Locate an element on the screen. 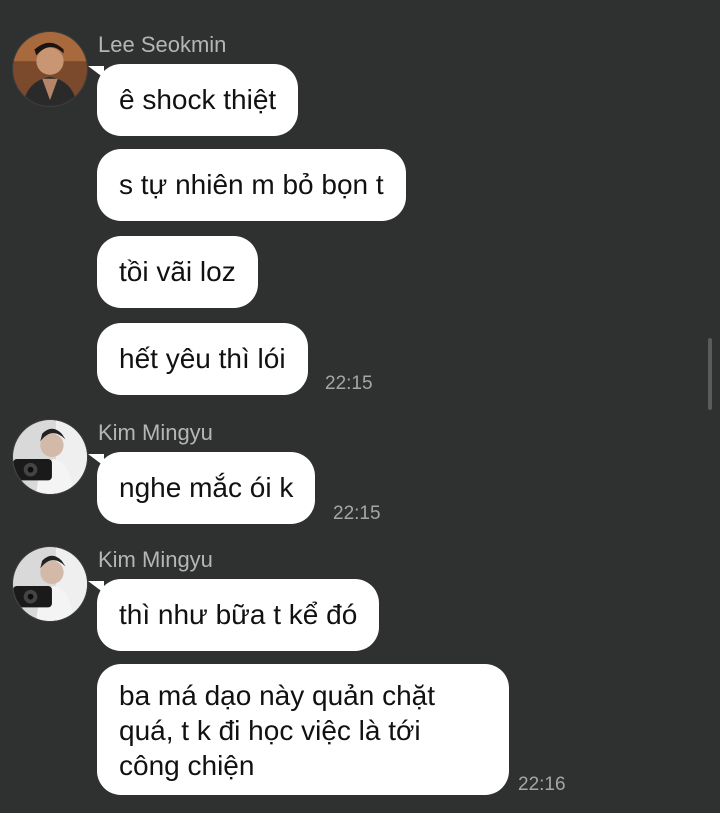 This screenshot has height=813, width=720. message-bubble: thì như bữa t kể đó is located at coordinates (233, 615).